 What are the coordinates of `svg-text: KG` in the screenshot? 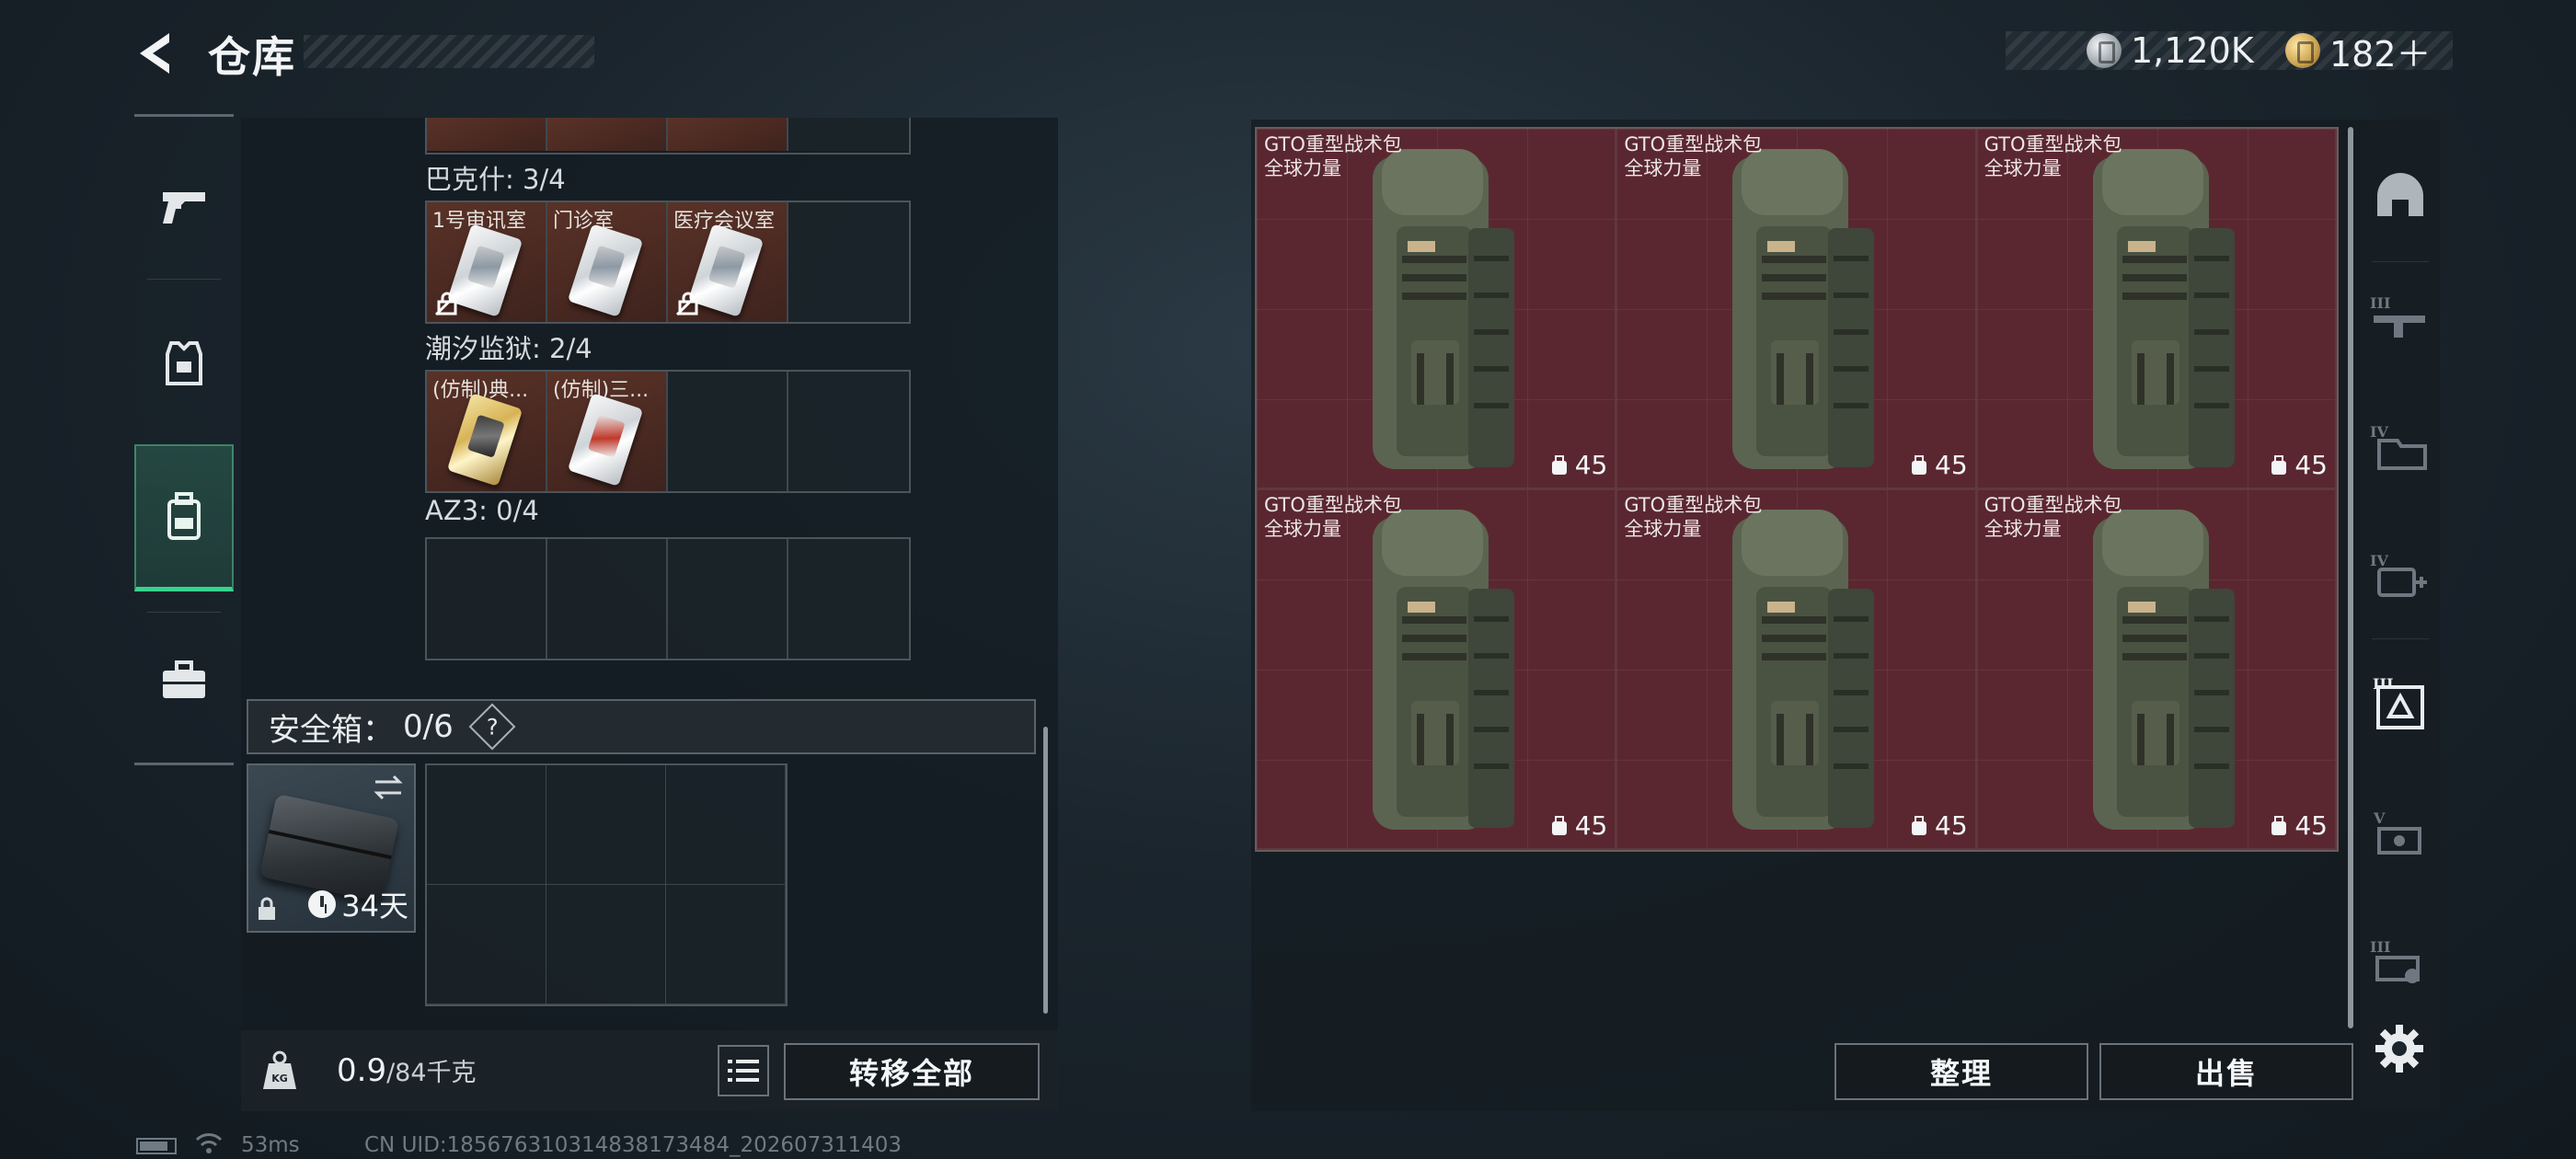 It's located at (279, 1078).